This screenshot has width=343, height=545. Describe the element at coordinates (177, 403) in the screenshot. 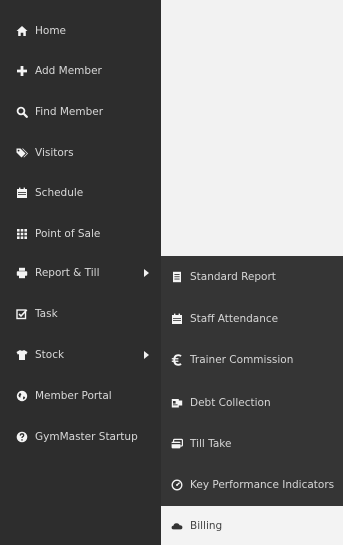

I see `folder-icon` at that location.